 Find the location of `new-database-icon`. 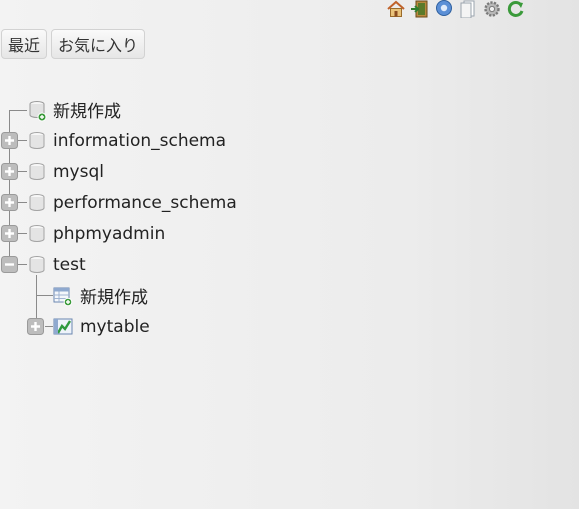

new-database-icon is located at coordinates (37, 111).